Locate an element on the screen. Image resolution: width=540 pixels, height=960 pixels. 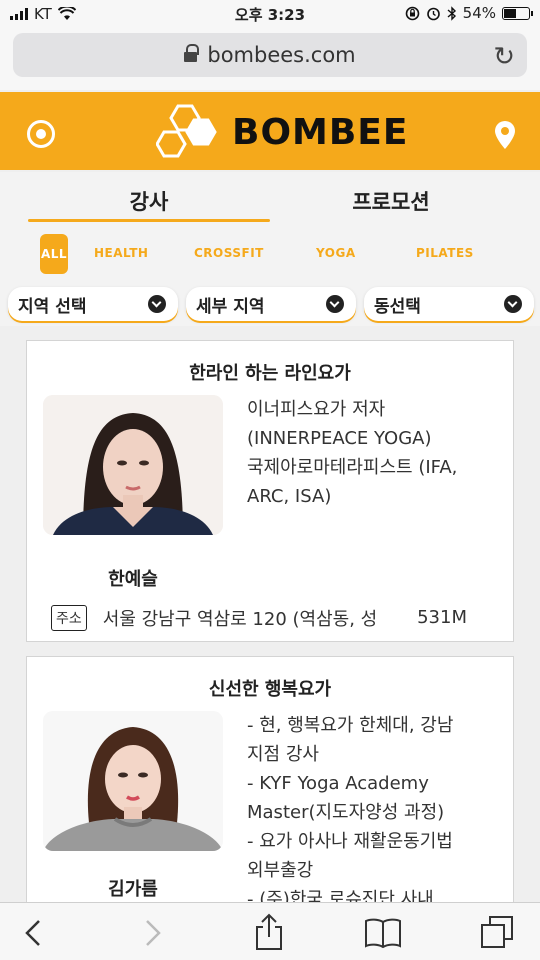
bookmarks-icon is located at coordinates (383, 933).